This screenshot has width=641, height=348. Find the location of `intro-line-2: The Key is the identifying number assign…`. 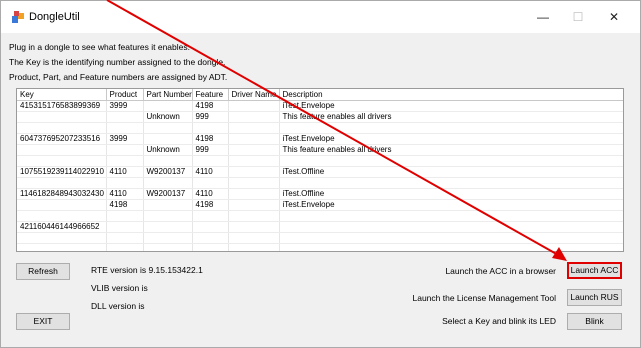

intro-line-2: The Key is the identifying number assign… is located at coordinates (117, 62).